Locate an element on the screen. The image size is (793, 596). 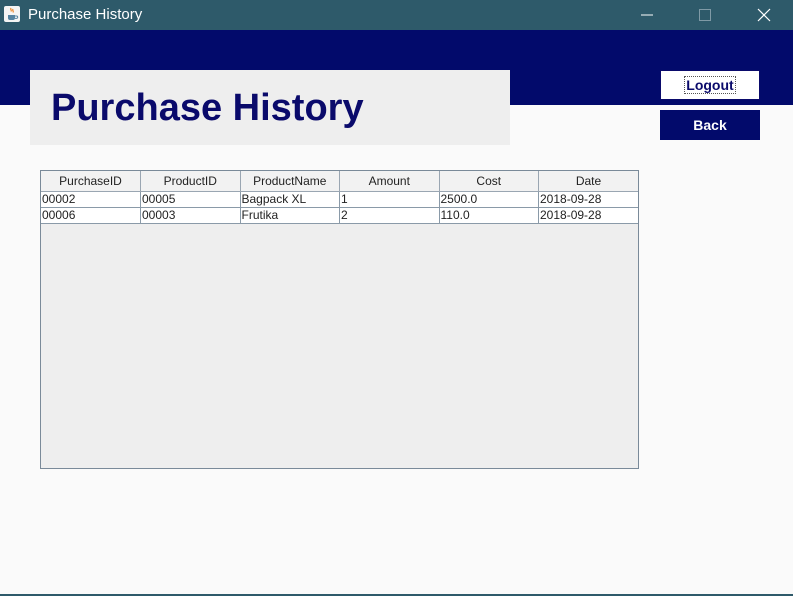
cell-product-id: 00003 is located at coordinates (190, 215).